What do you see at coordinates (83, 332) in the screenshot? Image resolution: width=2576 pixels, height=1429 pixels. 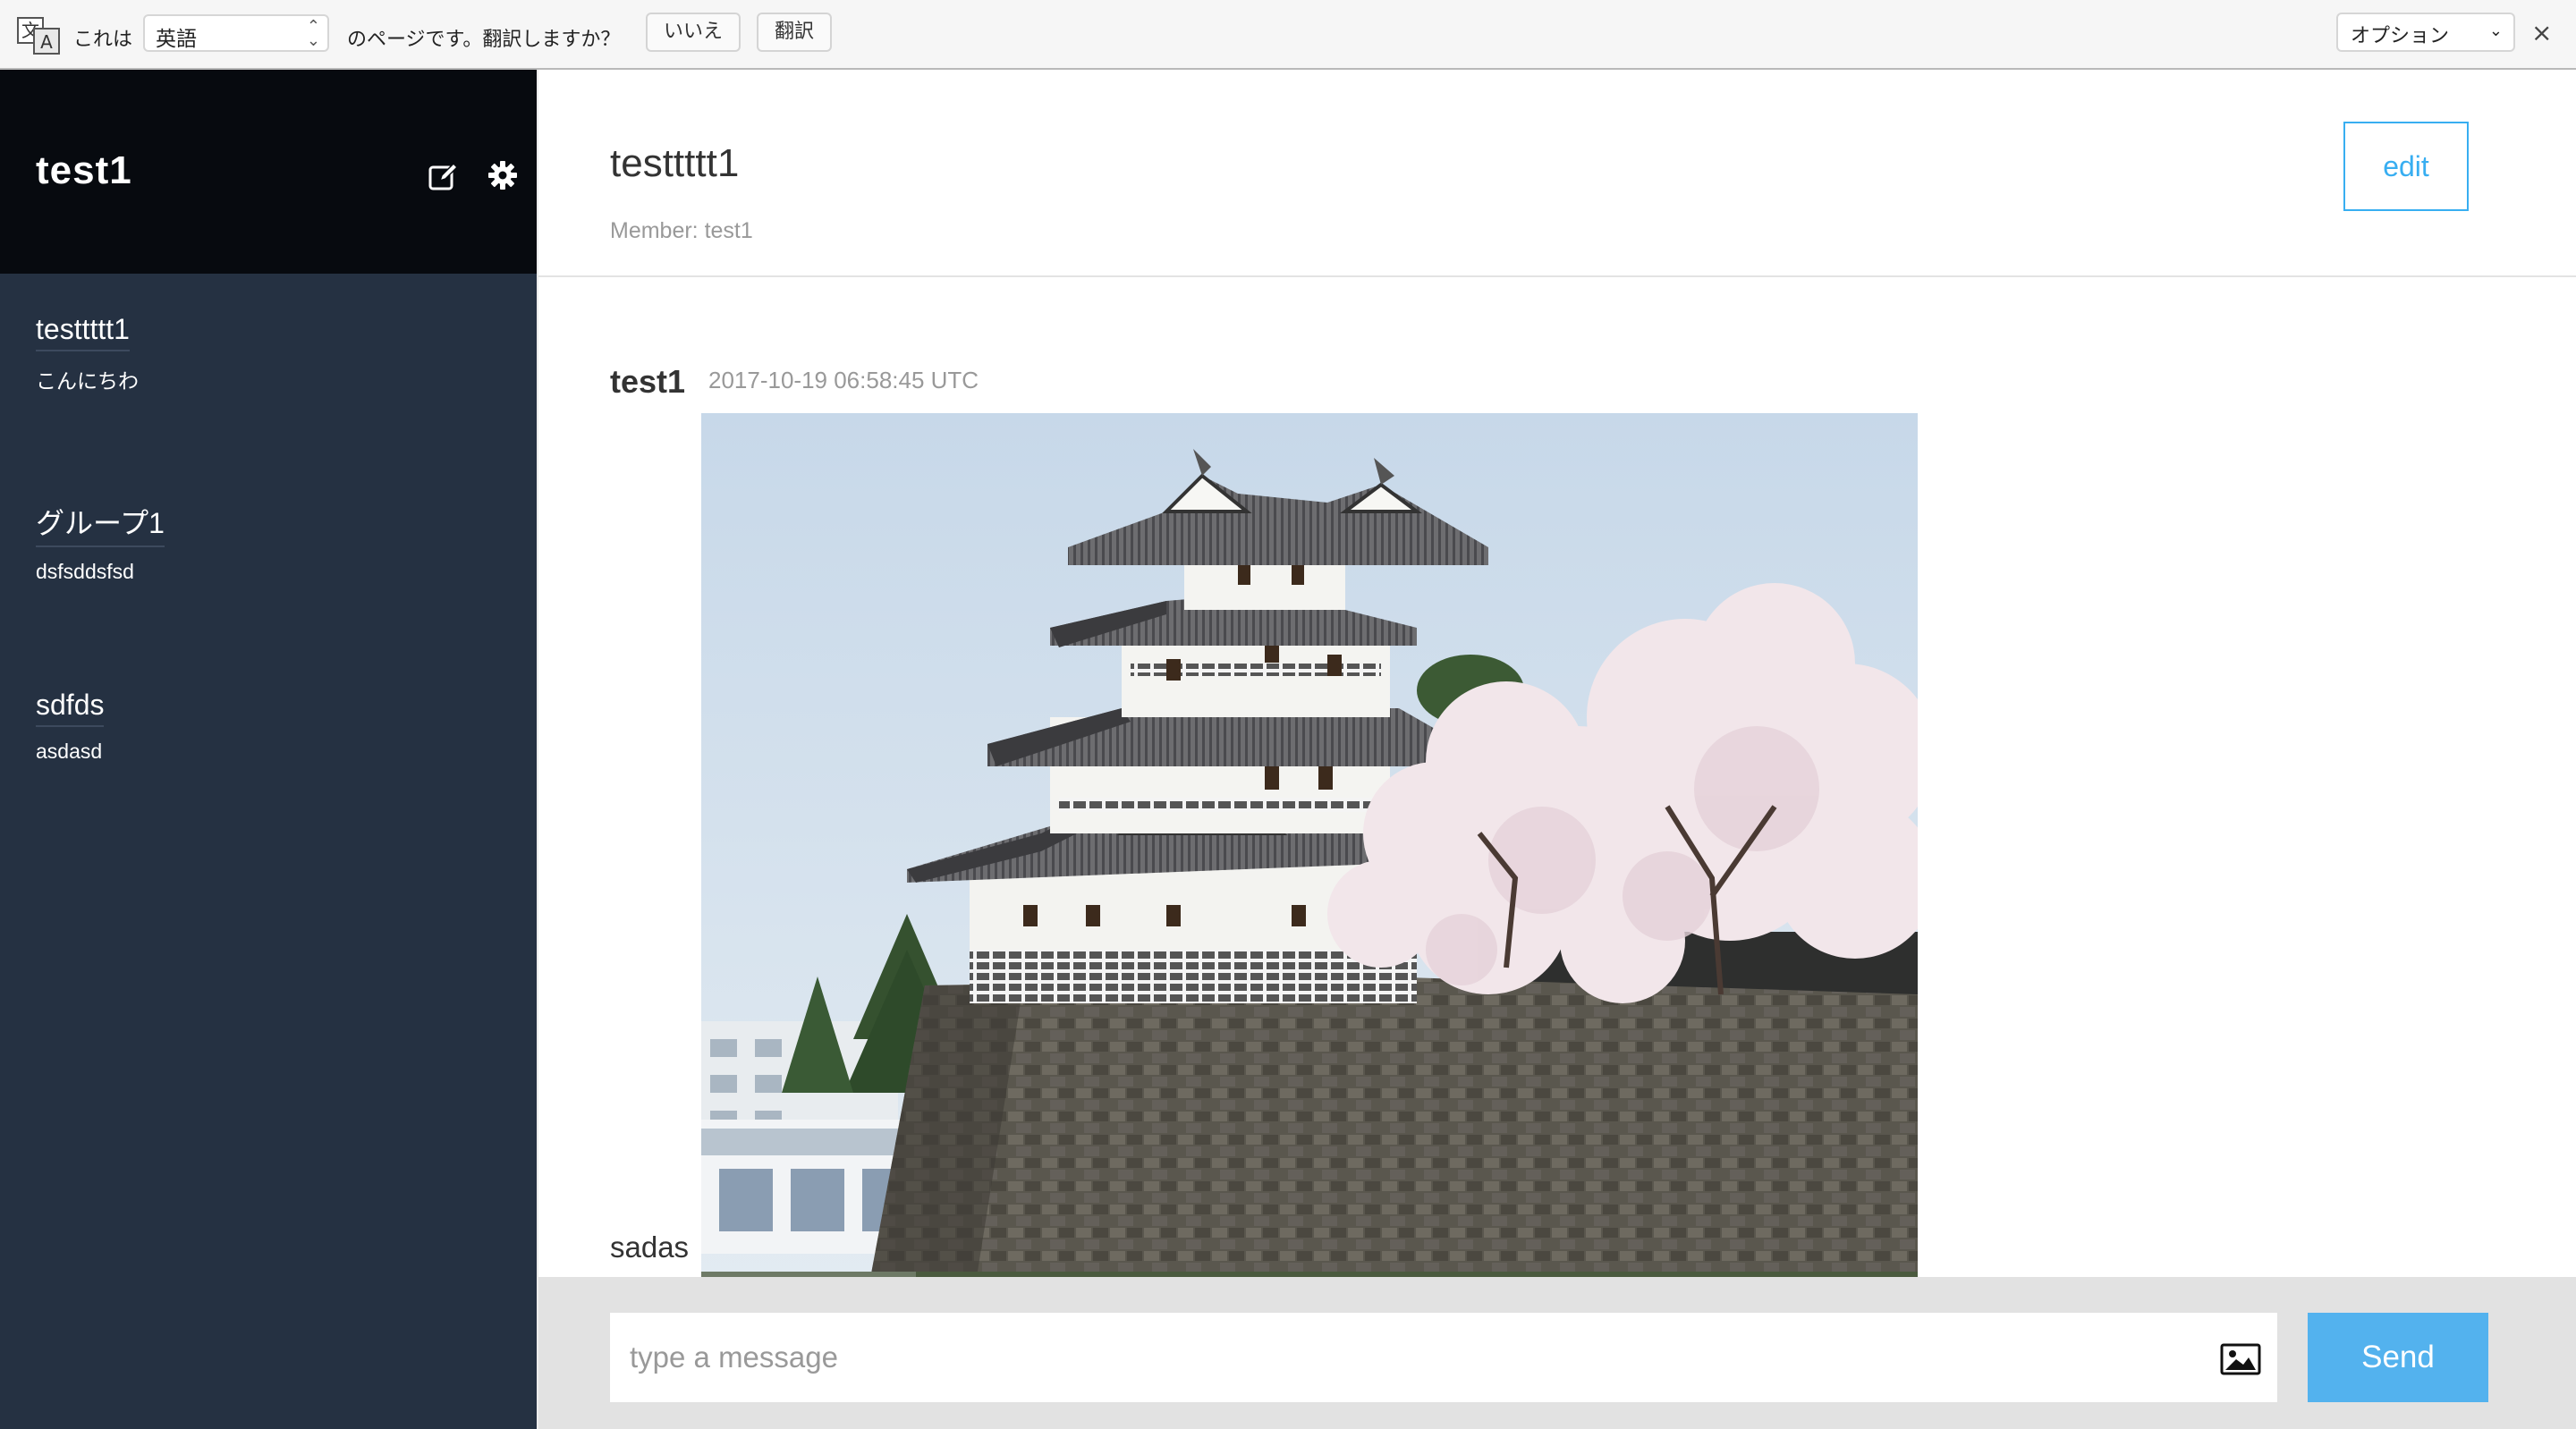 I see `group-name: testtttt1` at bounding box center [83, 332].